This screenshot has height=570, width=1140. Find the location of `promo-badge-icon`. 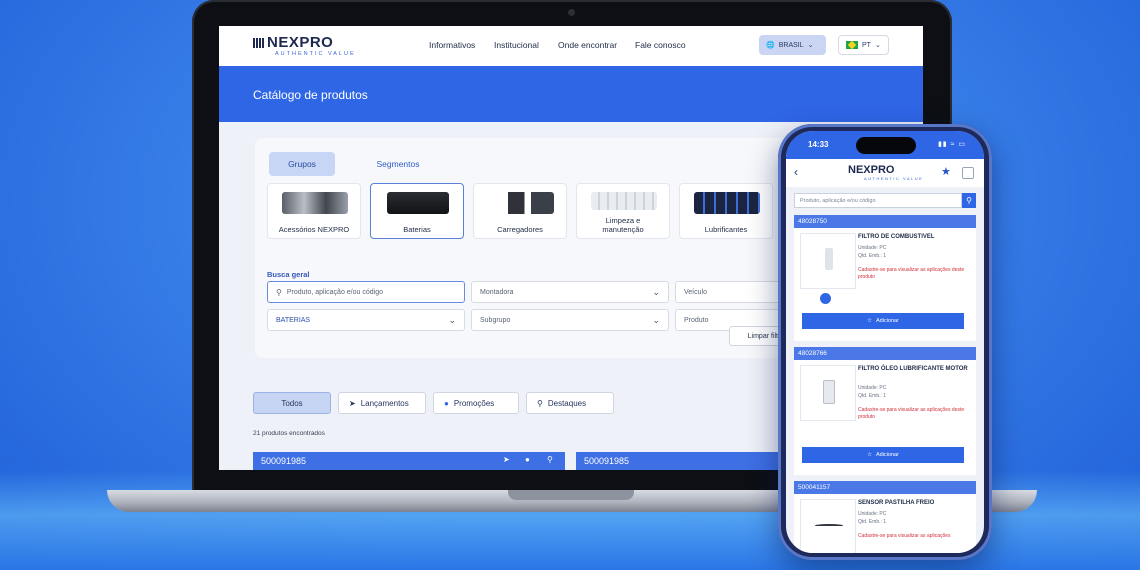

promo-badge-icon is located at coordinates (825, 298).